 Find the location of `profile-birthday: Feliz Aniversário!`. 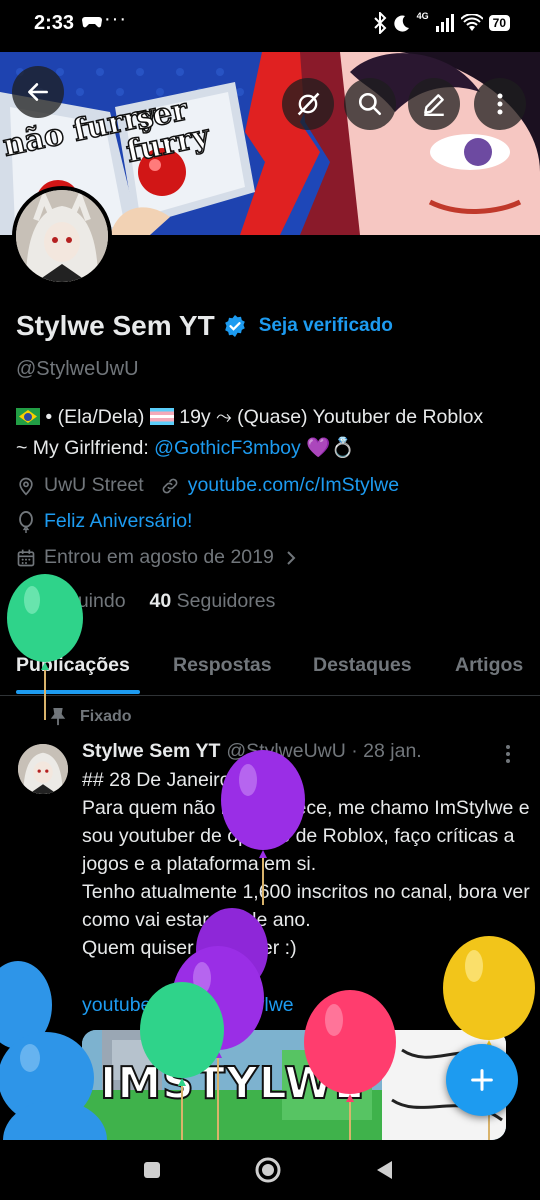

profile-birthday: Feliz Aniversário! is located at coordinates (118, 521).